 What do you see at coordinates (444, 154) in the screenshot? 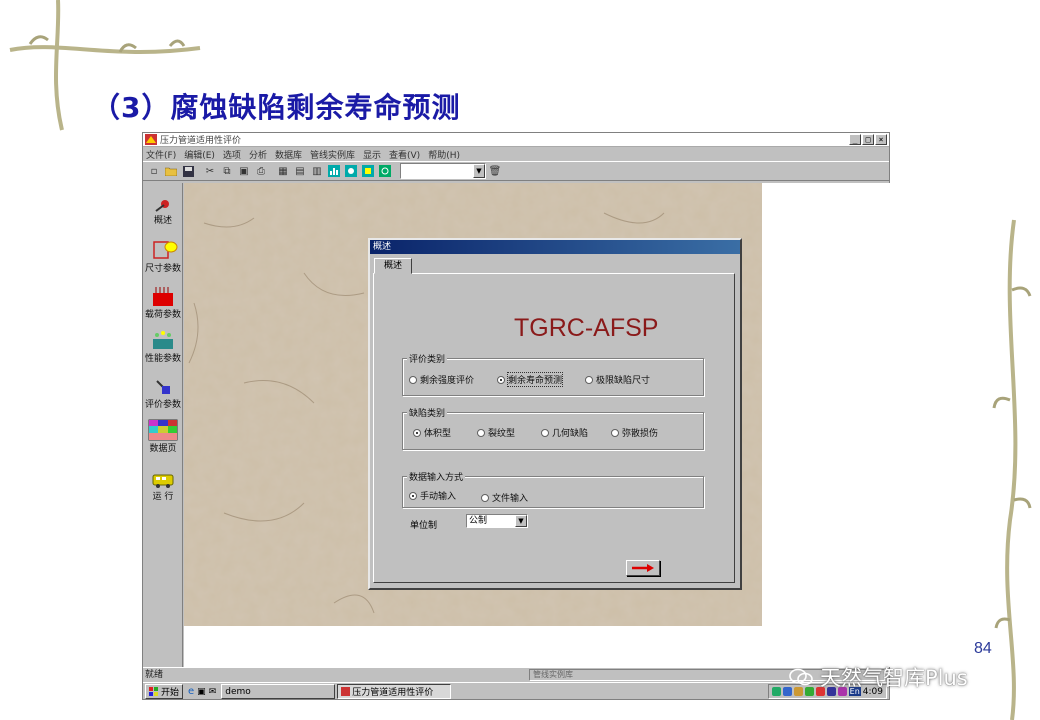
I see `menu-help: 帮助(H)` at bounding box center [444, 154].